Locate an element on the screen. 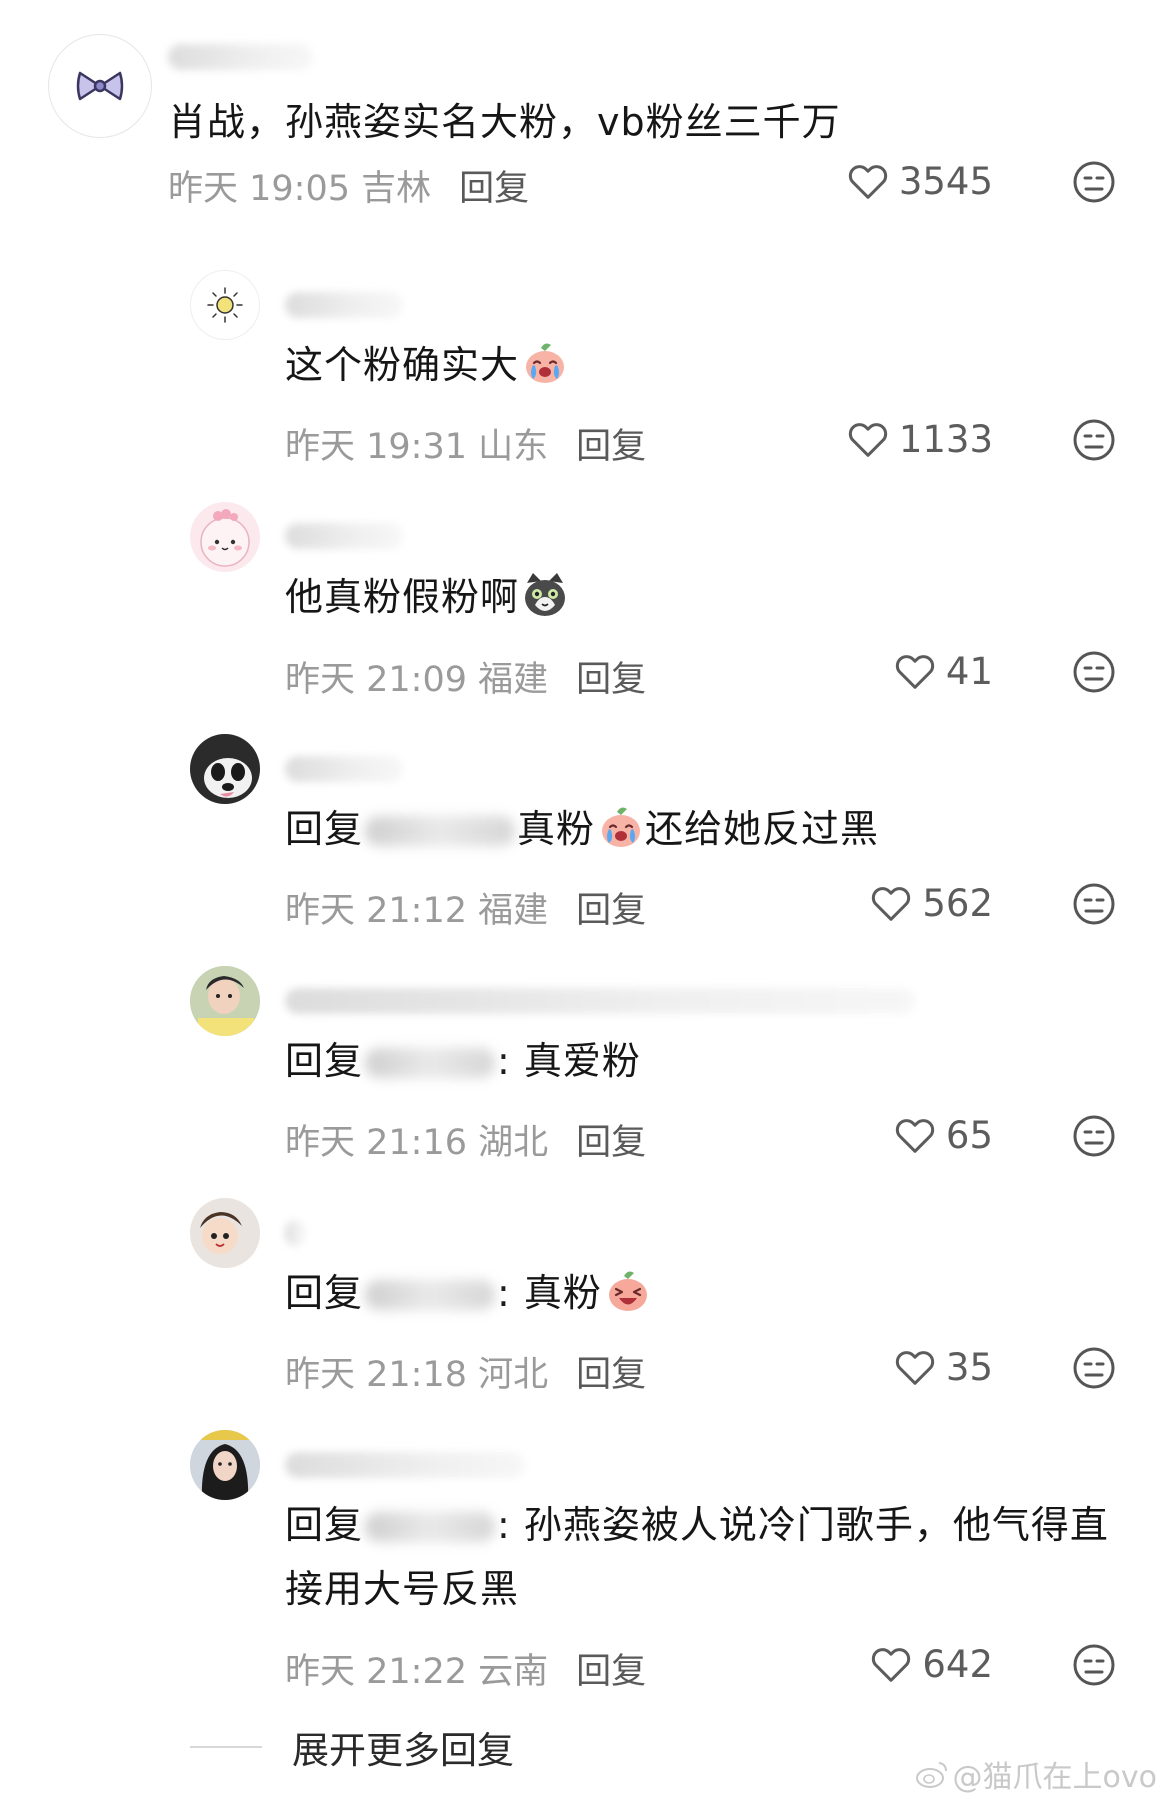 The height and width of the screenshot is (1812, 1171). expand-more-label: 展开更多回复 is located at coordinates (403, 1750).